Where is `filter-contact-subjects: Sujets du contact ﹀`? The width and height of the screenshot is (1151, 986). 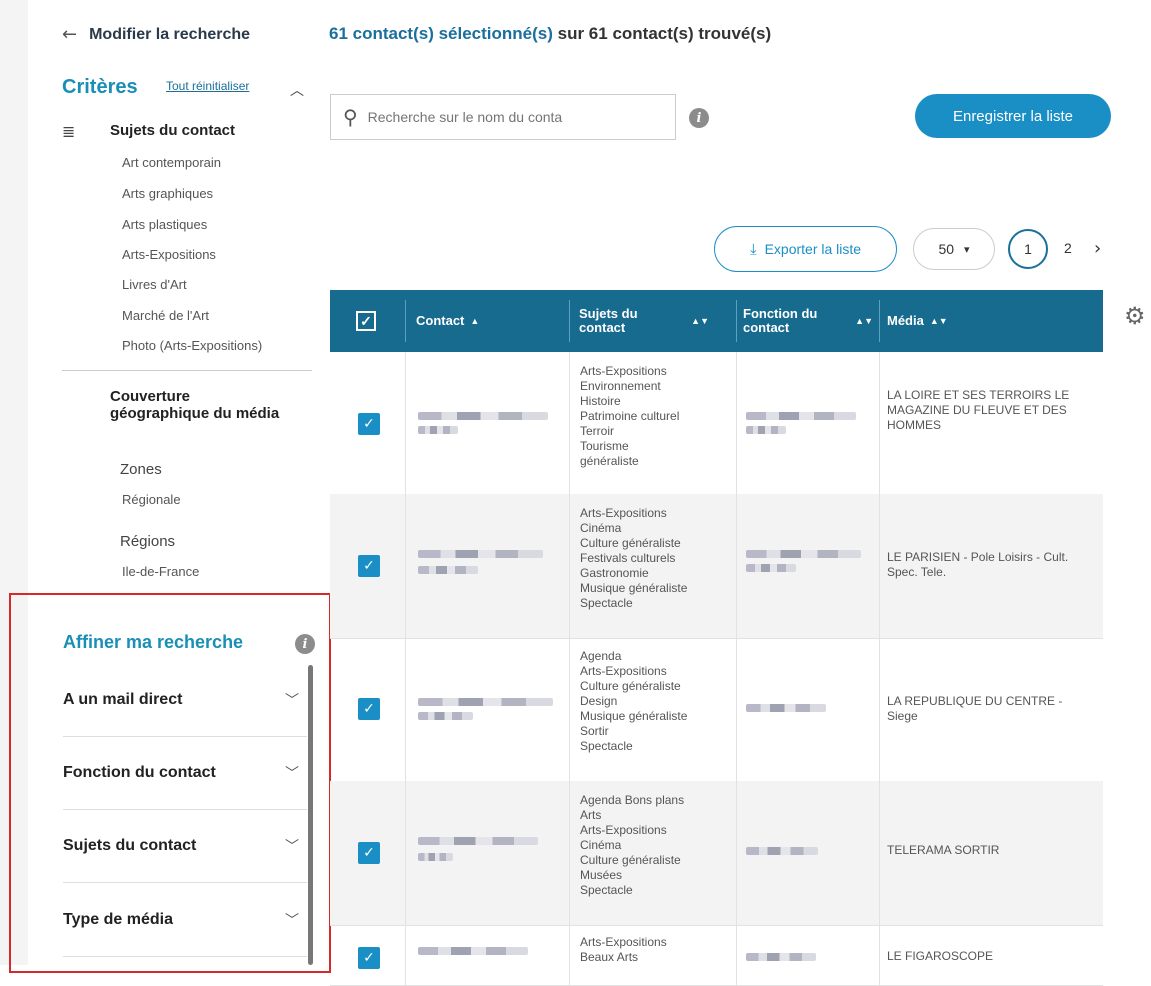 filter-contact-subjects: Sujets du contact ﹀ is located at coordinates (185, 846).